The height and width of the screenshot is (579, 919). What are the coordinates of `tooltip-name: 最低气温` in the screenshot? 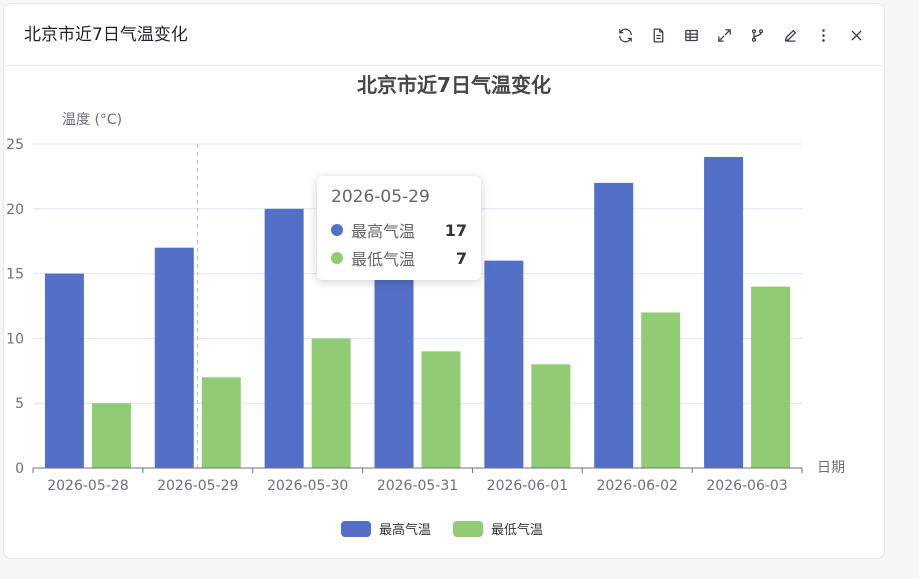 It's located at (383, 259).